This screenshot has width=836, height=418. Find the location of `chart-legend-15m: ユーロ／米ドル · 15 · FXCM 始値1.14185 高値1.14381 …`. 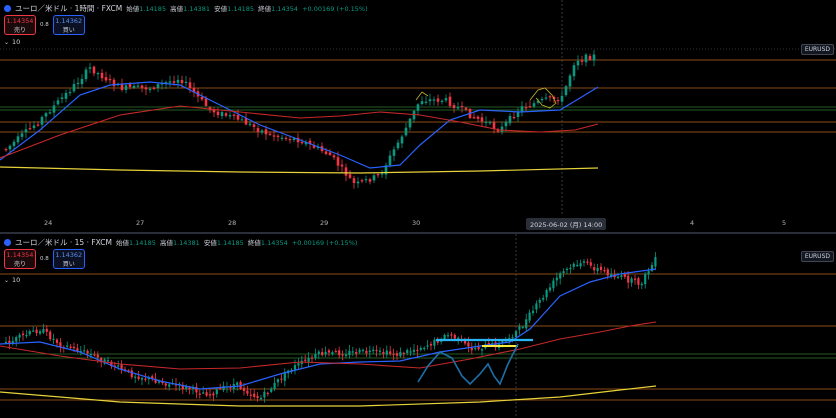

chart-legend-15m: ユーロ／米ドル · 15 · FXCM 始値1.14185 高値1.14381 … is located at coordinates (180, 242).